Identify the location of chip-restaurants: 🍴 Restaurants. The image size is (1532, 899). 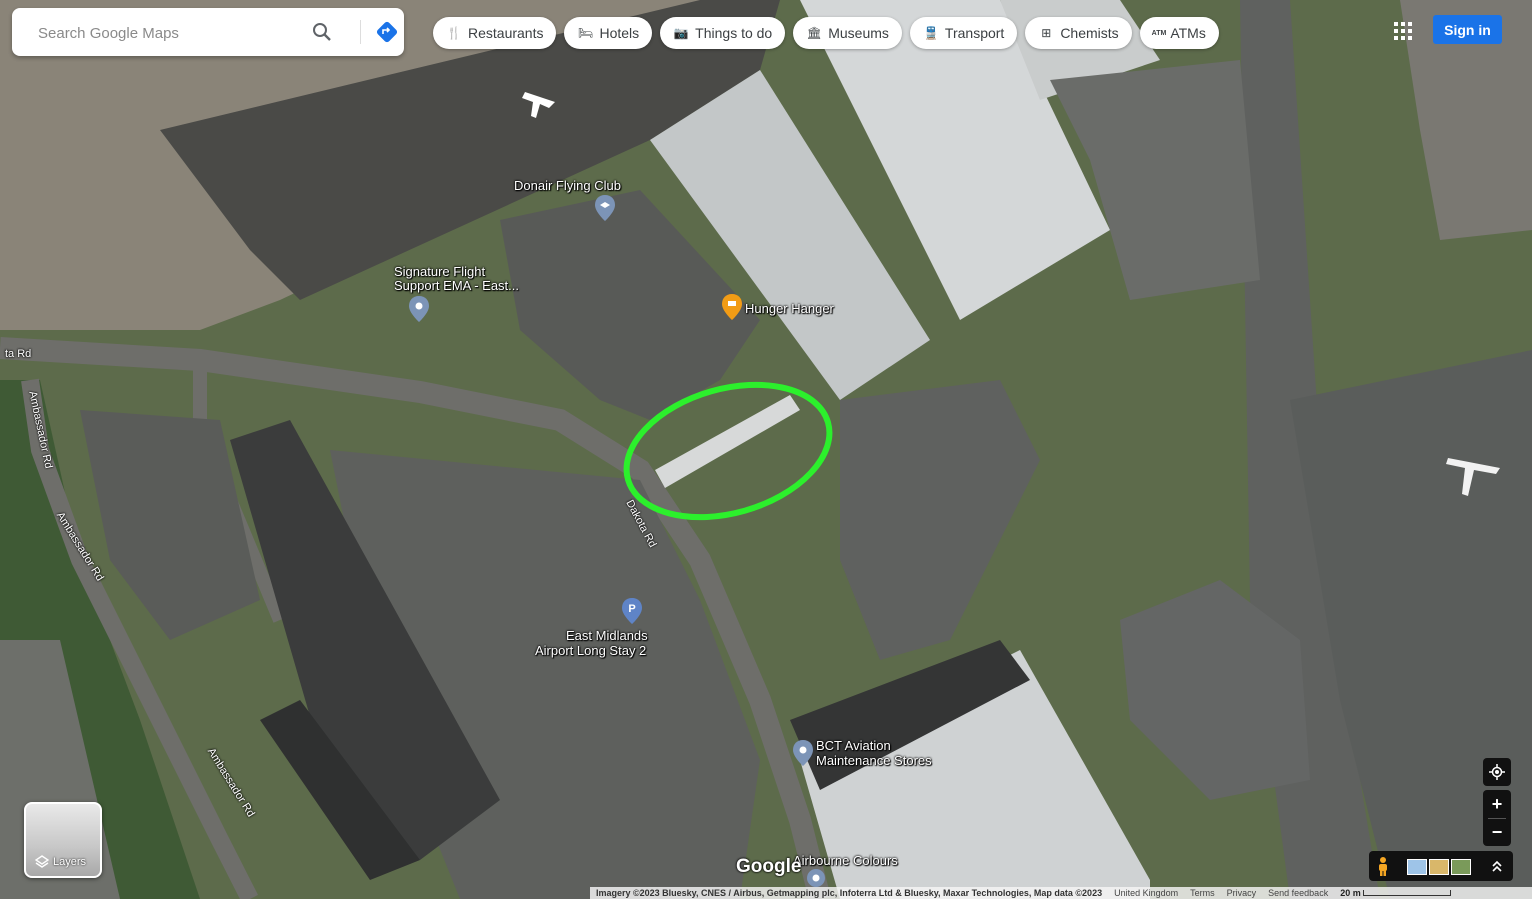
(495, 33).